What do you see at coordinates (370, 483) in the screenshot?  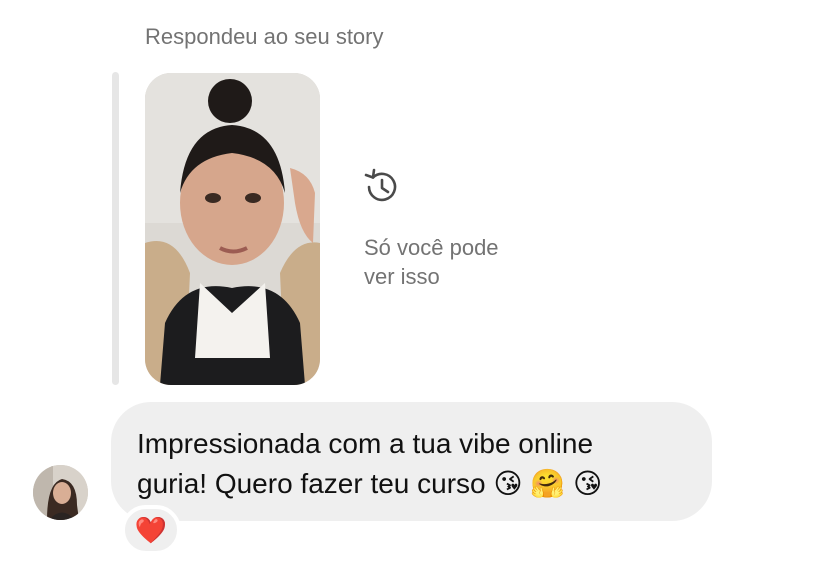 I see `message-line-2: guria! Quero fazer teu curso 😘 🤗 😘` at bounding box center [370, 483].